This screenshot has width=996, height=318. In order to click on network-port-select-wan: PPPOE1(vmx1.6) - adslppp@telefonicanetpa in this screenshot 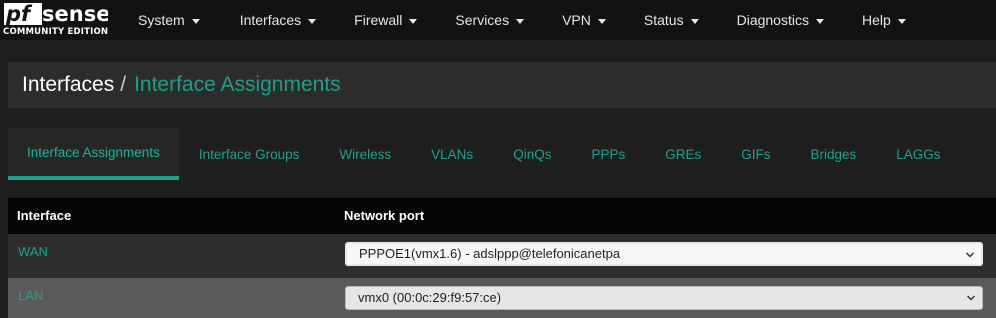, I will do `click(664, 254)`.